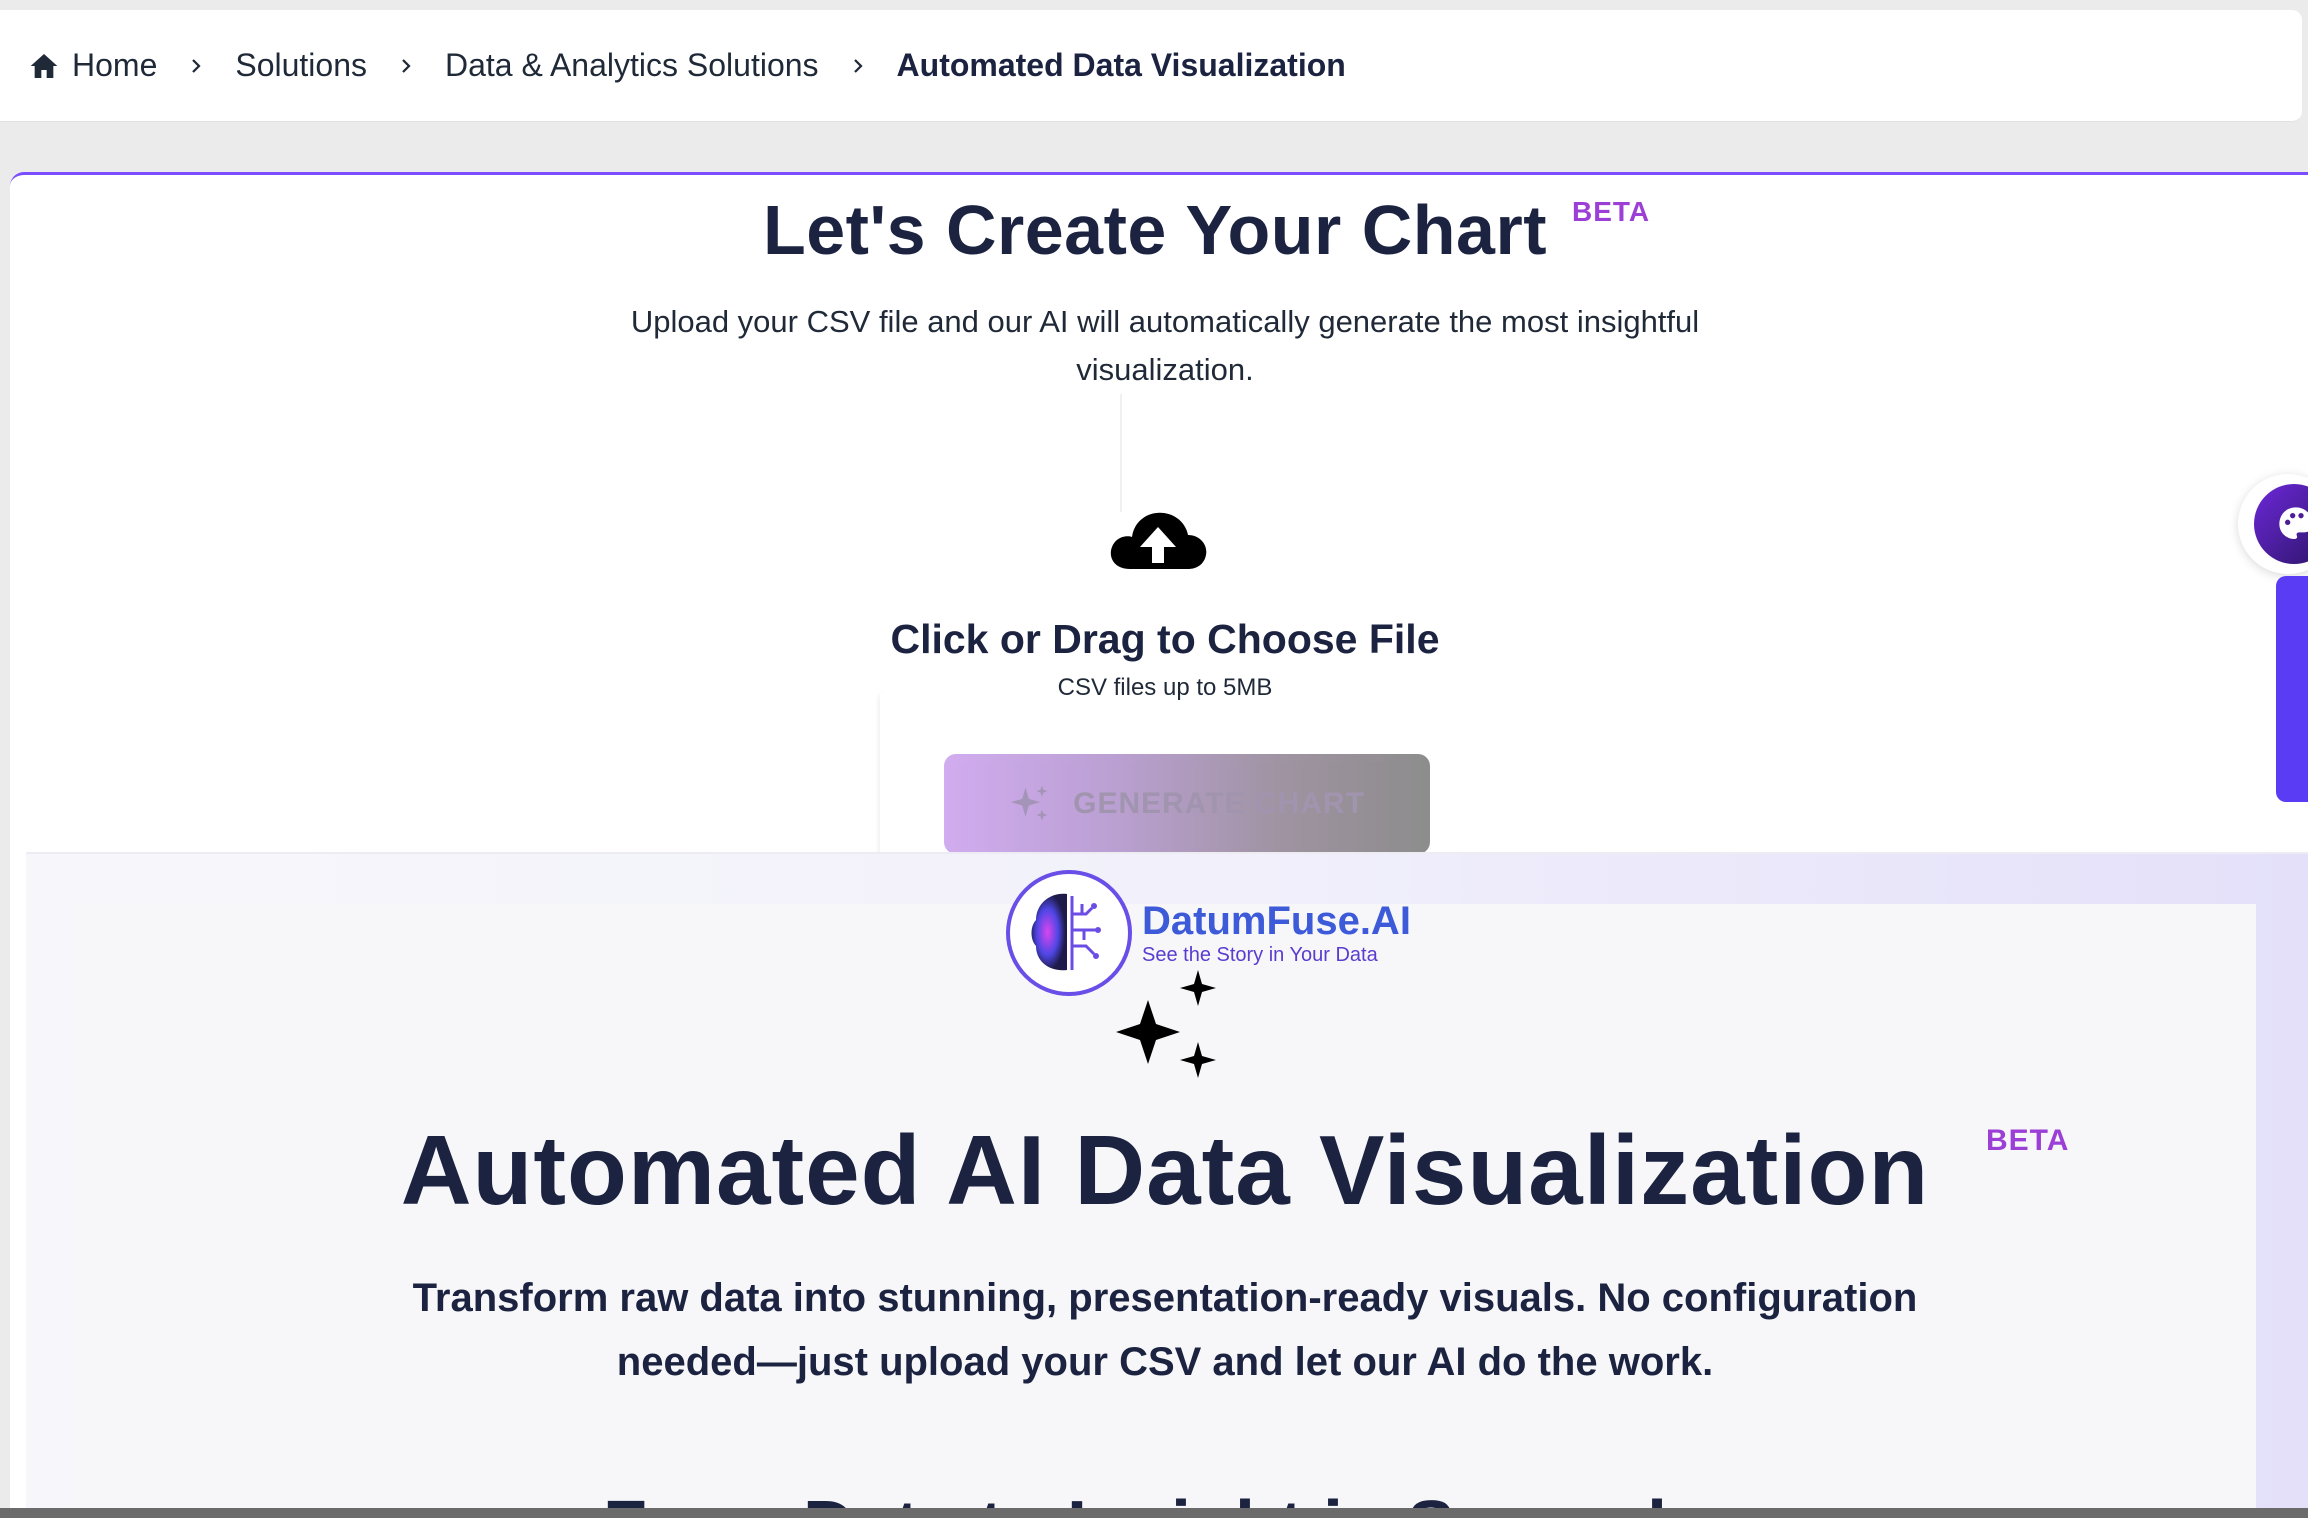  I want to click on beta-badge: BETA, so click(1611, 211).